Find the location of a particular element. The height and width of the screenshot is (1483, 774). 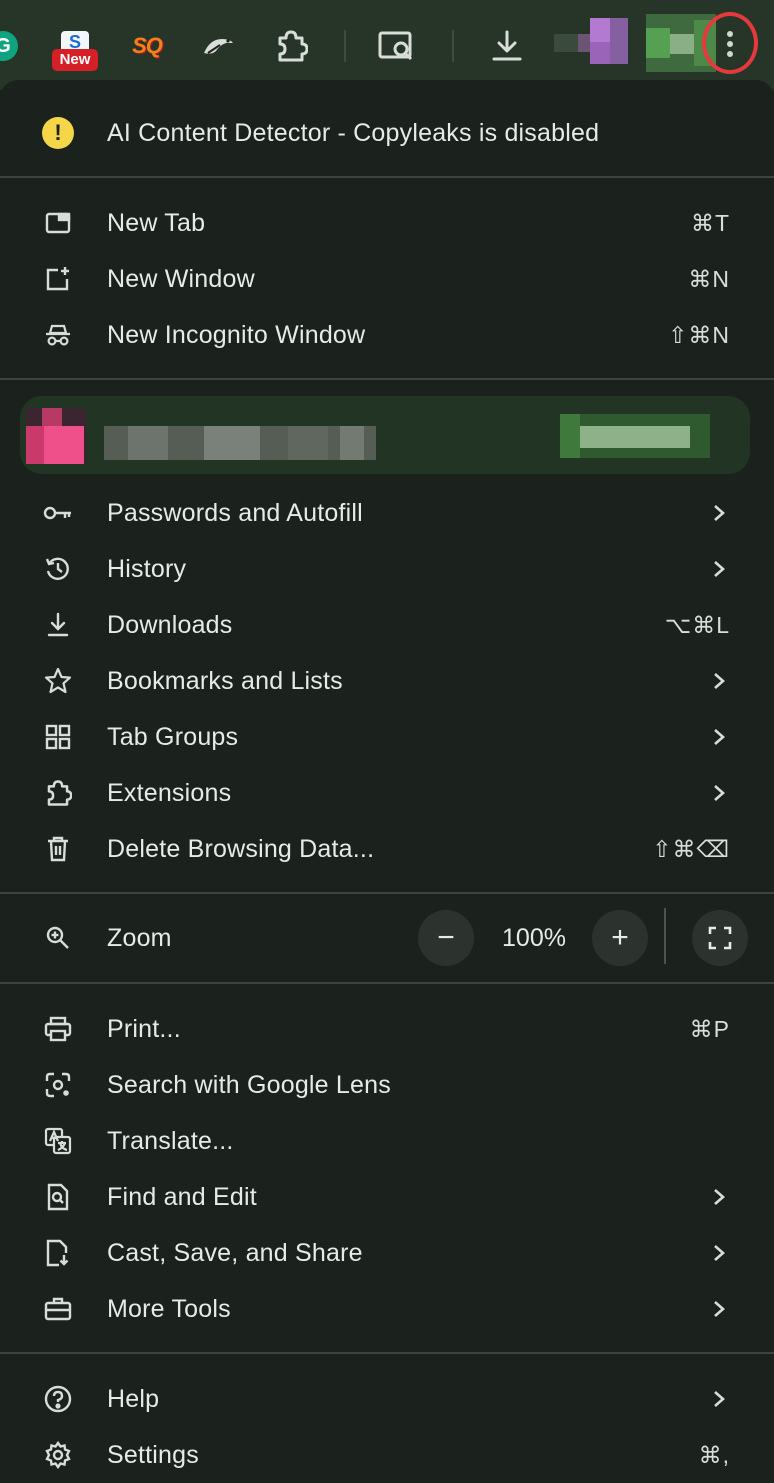

warning-icon: ! is located at coordinates (58, 133).